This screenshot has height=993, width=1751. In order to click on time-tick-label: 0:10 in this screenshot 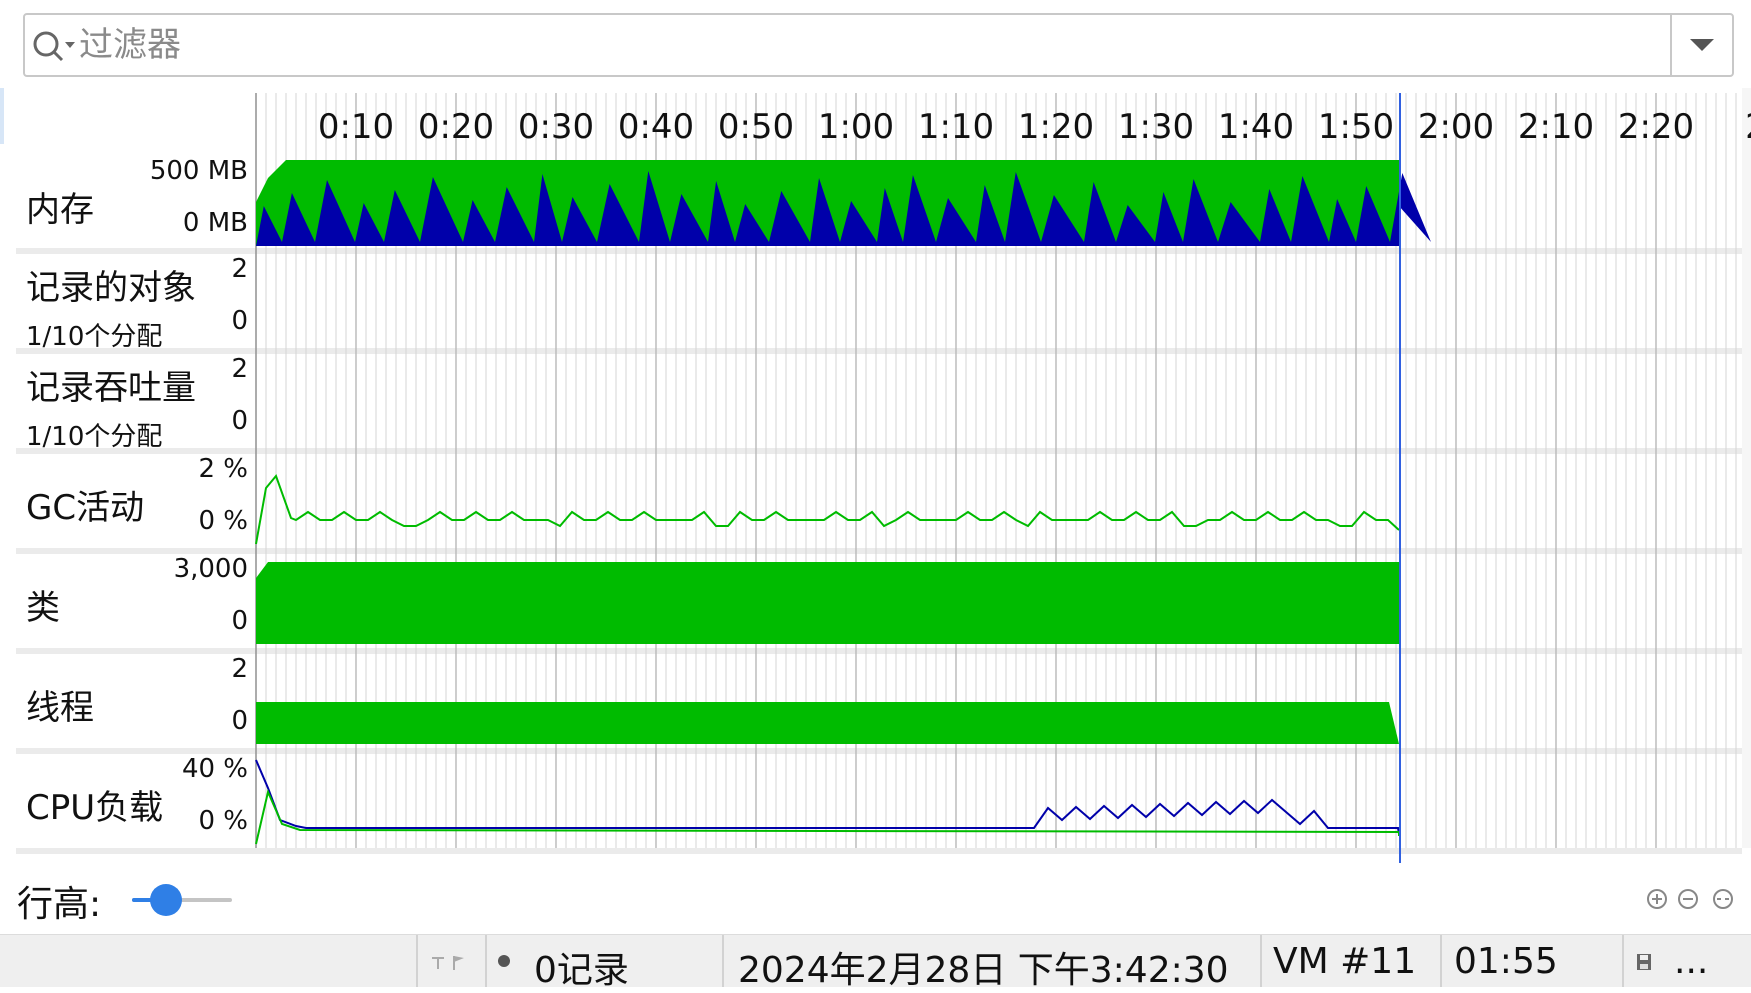, I will do `click(356, 127)`.